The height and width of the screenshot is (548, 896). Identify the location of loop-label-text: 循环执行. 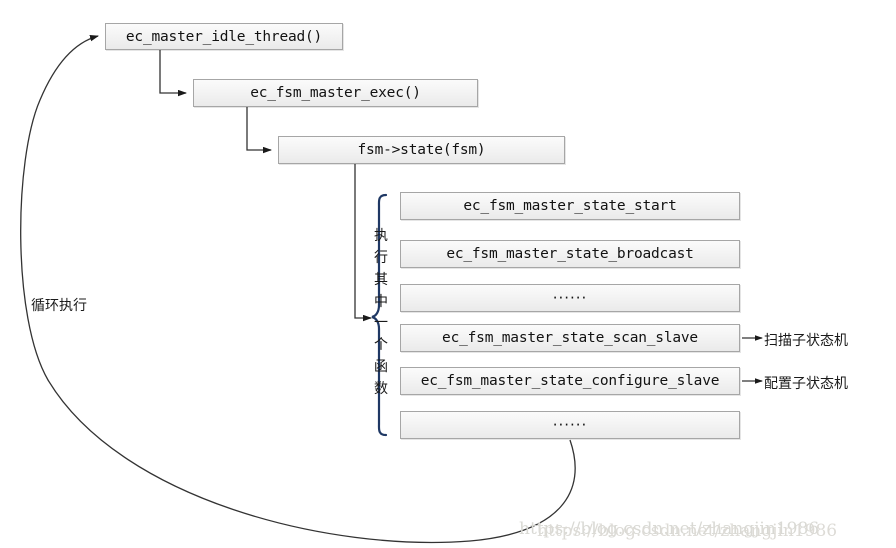
(59, 306).